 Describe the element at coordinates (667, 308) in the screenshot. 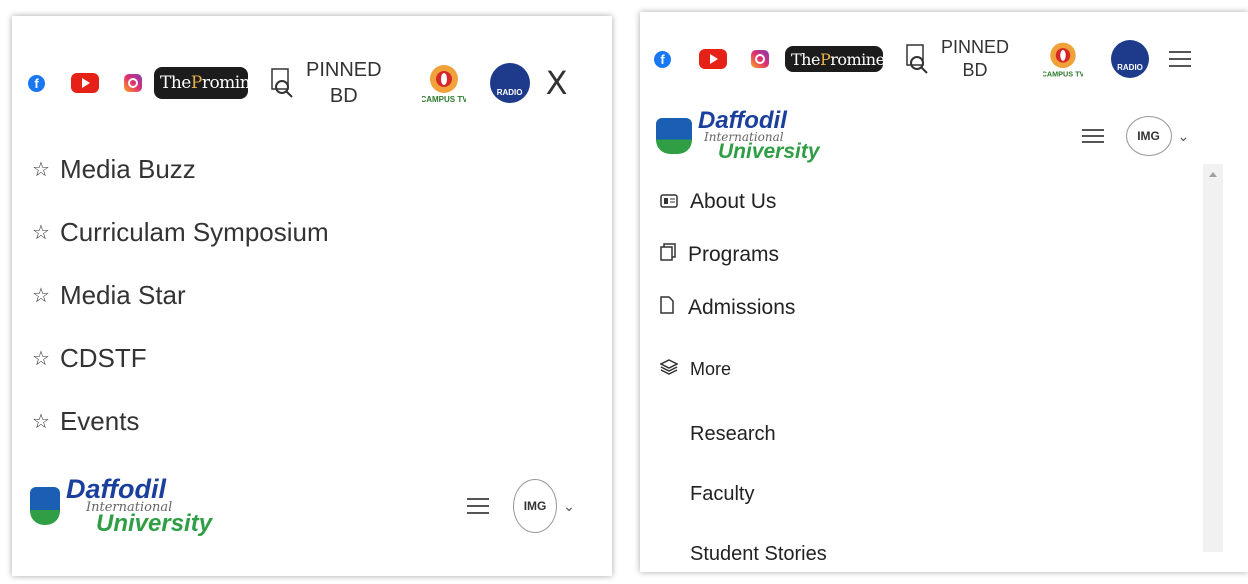

I see `file-icon` at that location.